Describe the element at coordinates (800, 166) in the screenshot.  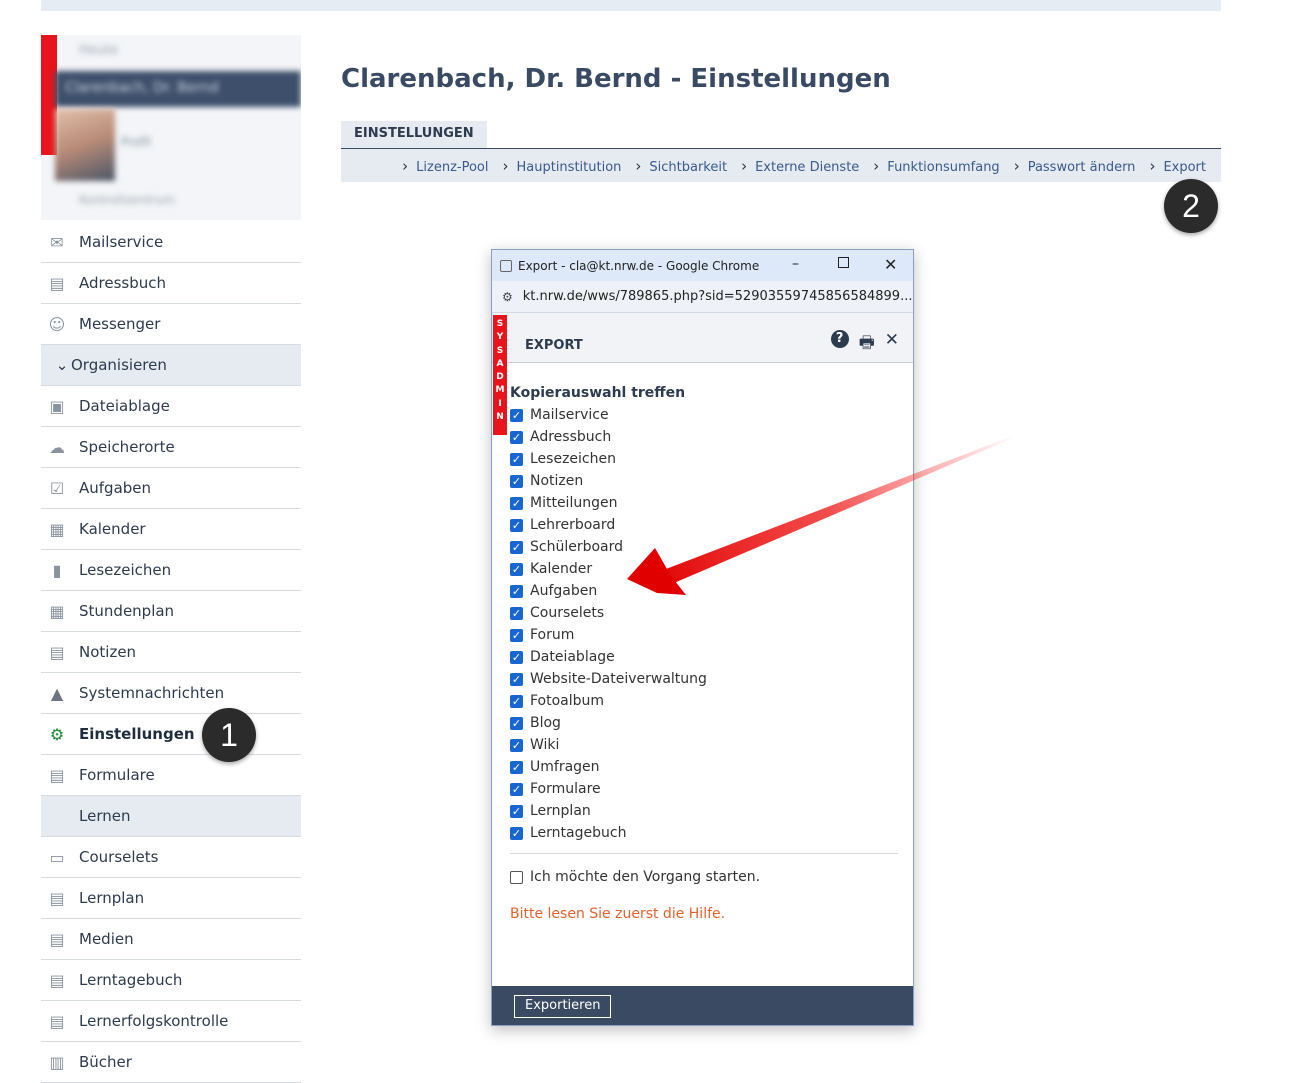
I see `subnav-link: Externe Dienste` at that location.